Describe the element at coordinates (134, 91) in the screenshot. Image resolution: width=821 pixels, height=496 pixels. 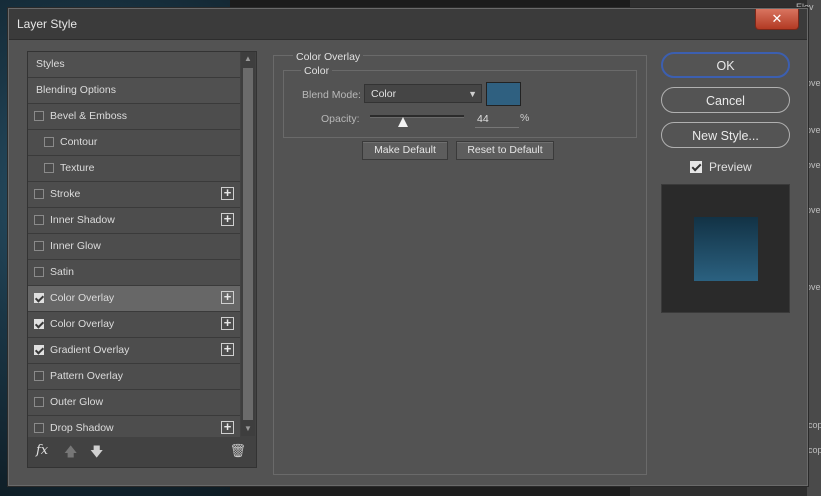
I see `style-item: Blending Options` at that location.